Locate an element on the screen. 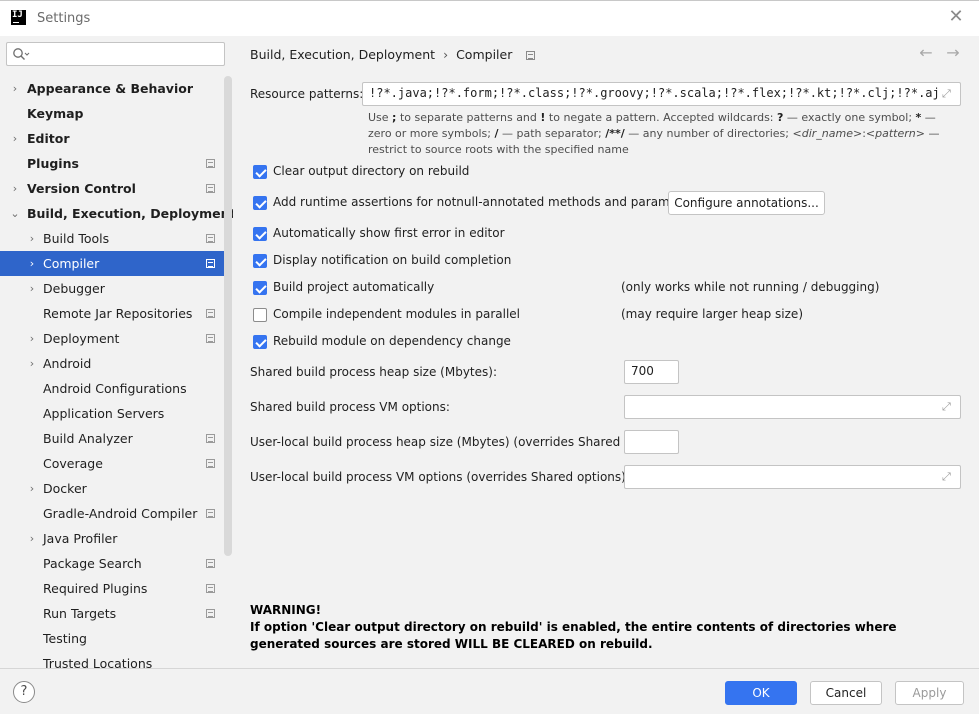  close-icon: ✕ is located at coordinates (956, 16).